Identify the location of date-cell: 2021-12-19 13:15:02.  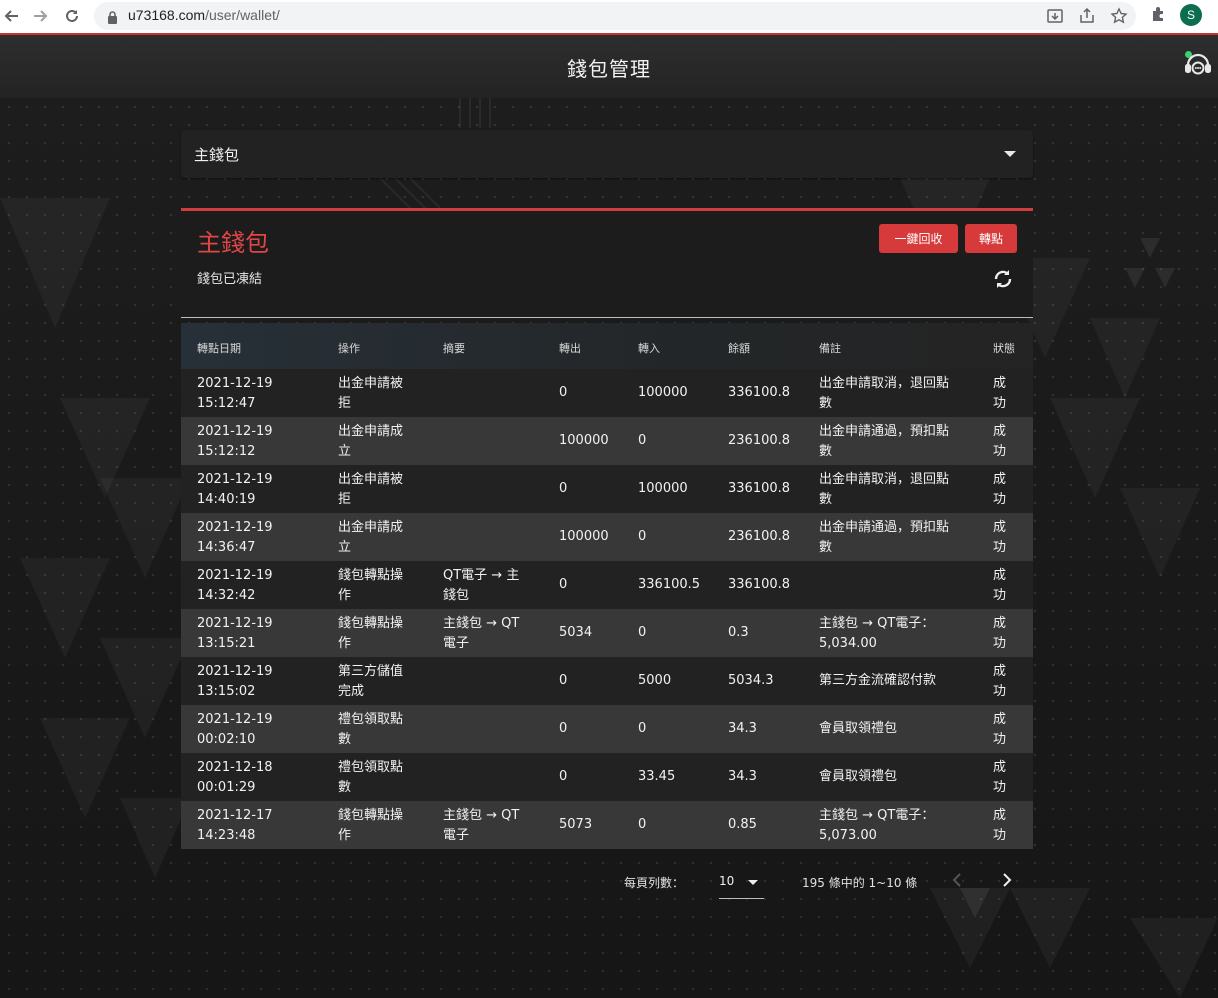
(257, 682).